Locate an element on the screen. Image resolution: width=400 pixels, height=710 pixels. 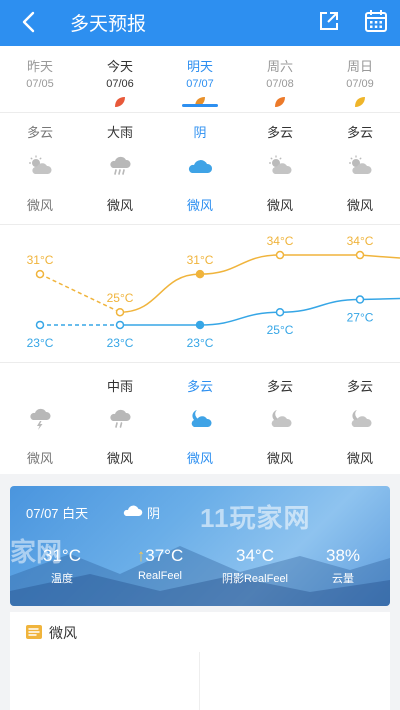
overcast-cloud-icon is located at coordinates (200, 166).